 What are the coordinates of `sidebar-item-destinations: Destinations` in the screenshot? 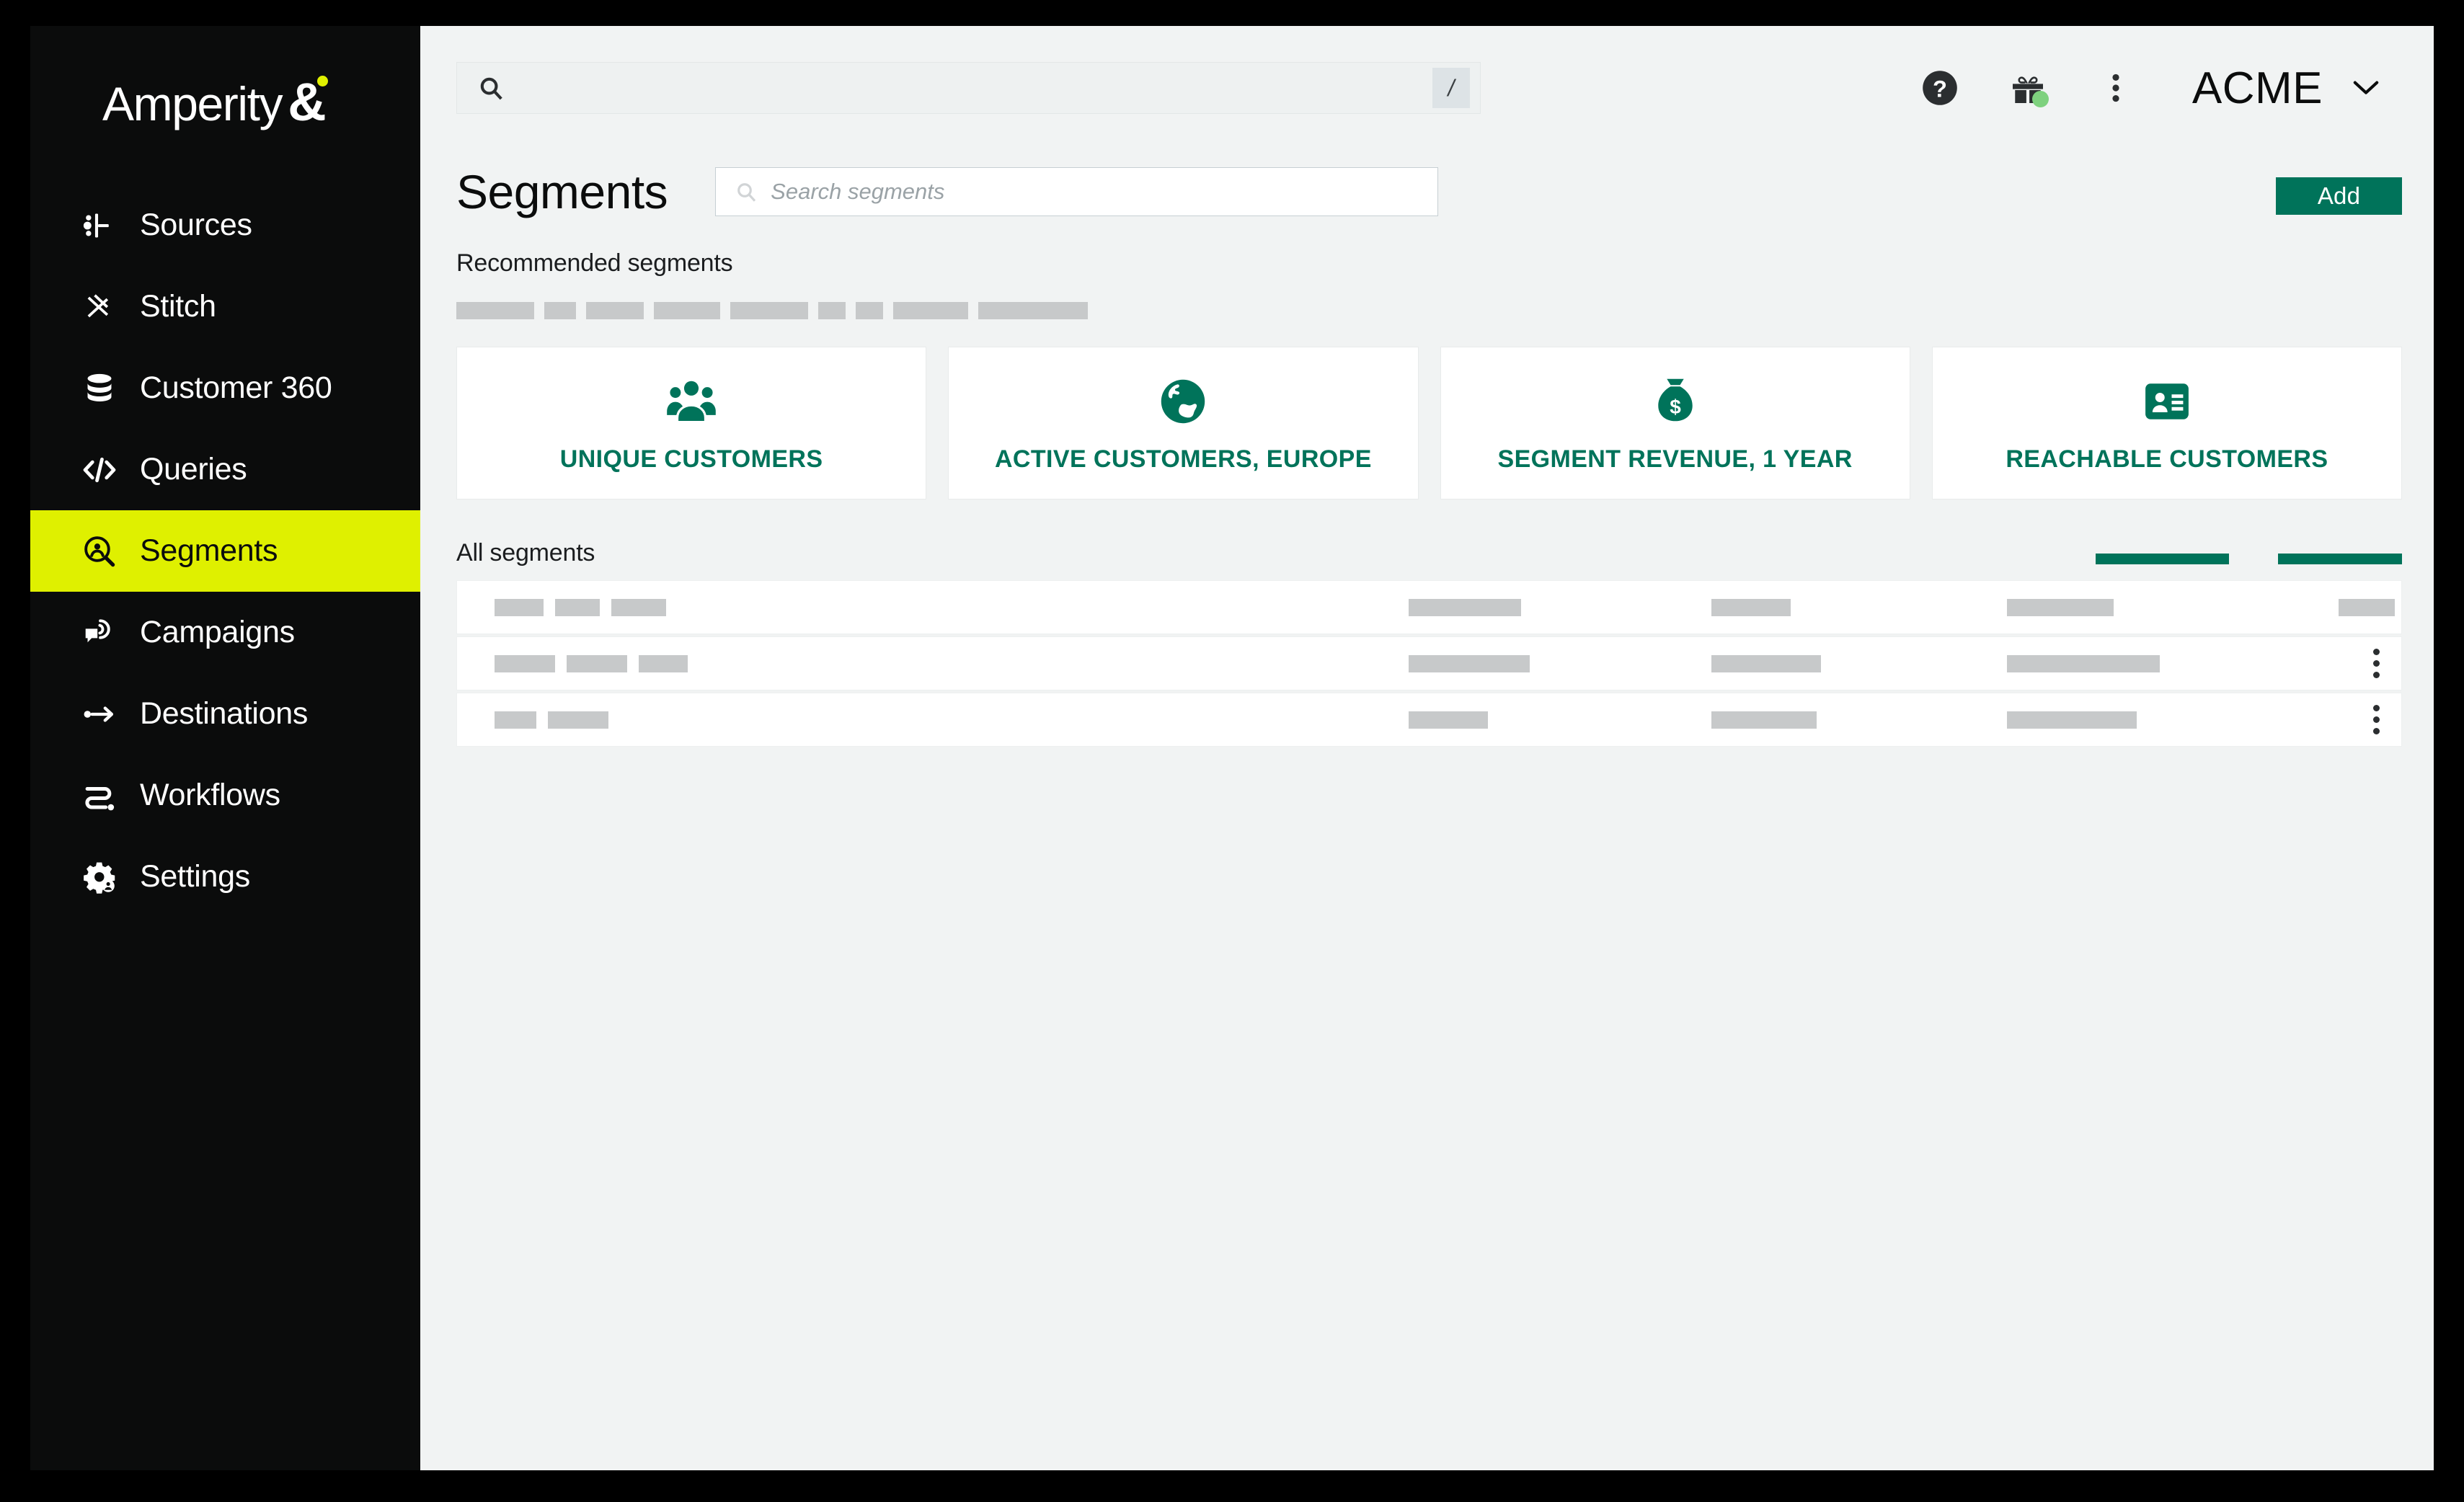 It's located at (225, 714).